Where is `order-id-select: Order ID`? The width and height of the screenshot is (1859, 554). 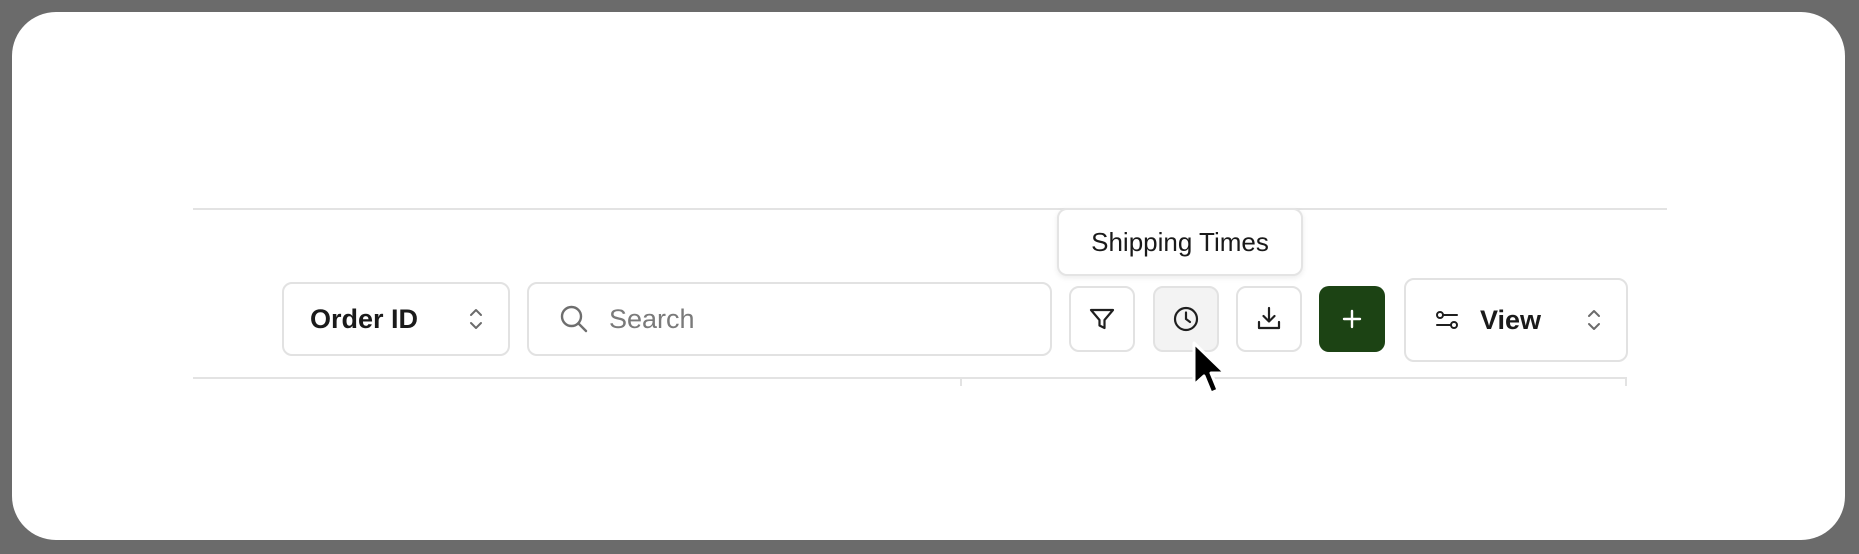
order-id-select: Order ID is located at coordinates (396, 319).